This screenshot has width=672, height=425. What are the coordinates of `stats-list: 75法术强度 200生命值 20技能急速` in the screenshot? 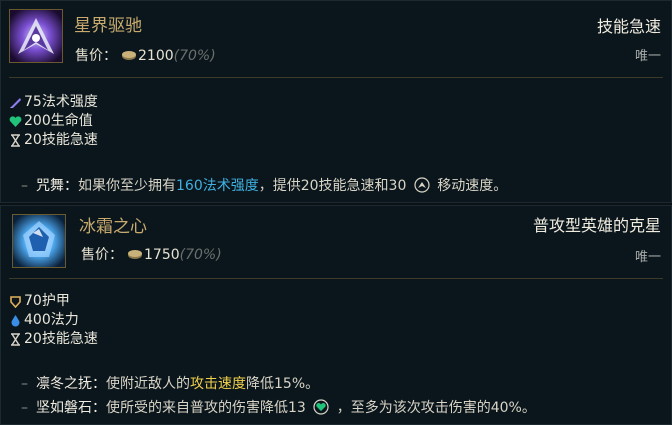 It's located at (53, 121).